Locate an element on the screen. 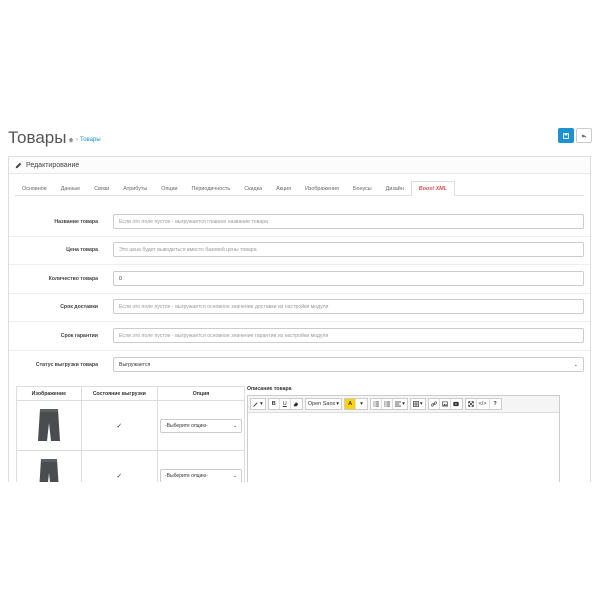 The width and height of the screenshot is (600, 600). save-button is located at coordinates (566, 135).